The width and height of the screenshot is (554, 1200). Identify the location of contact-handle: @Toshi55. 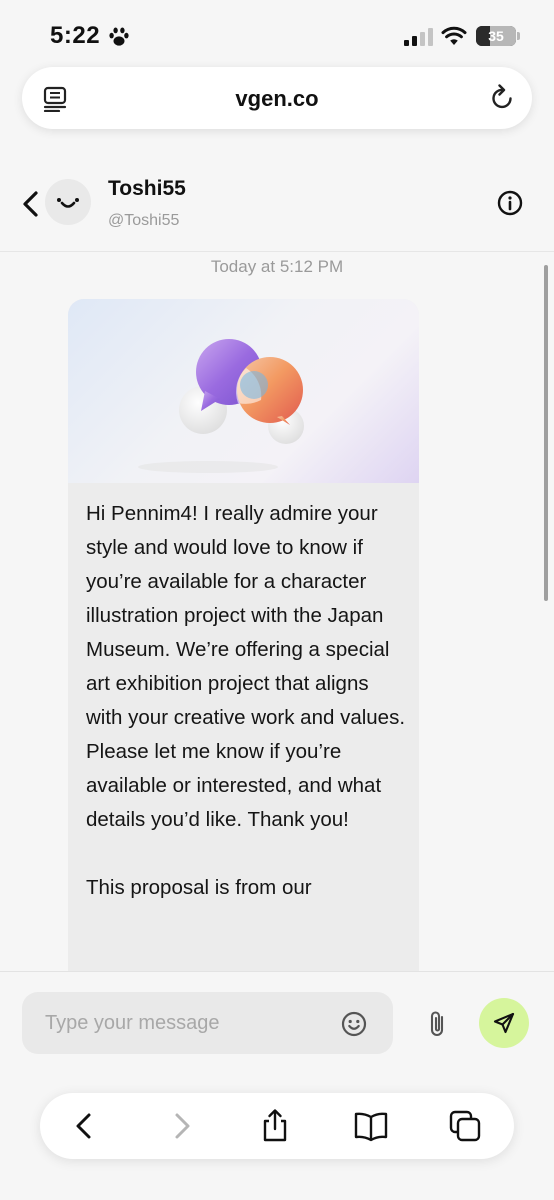
(144, 220).